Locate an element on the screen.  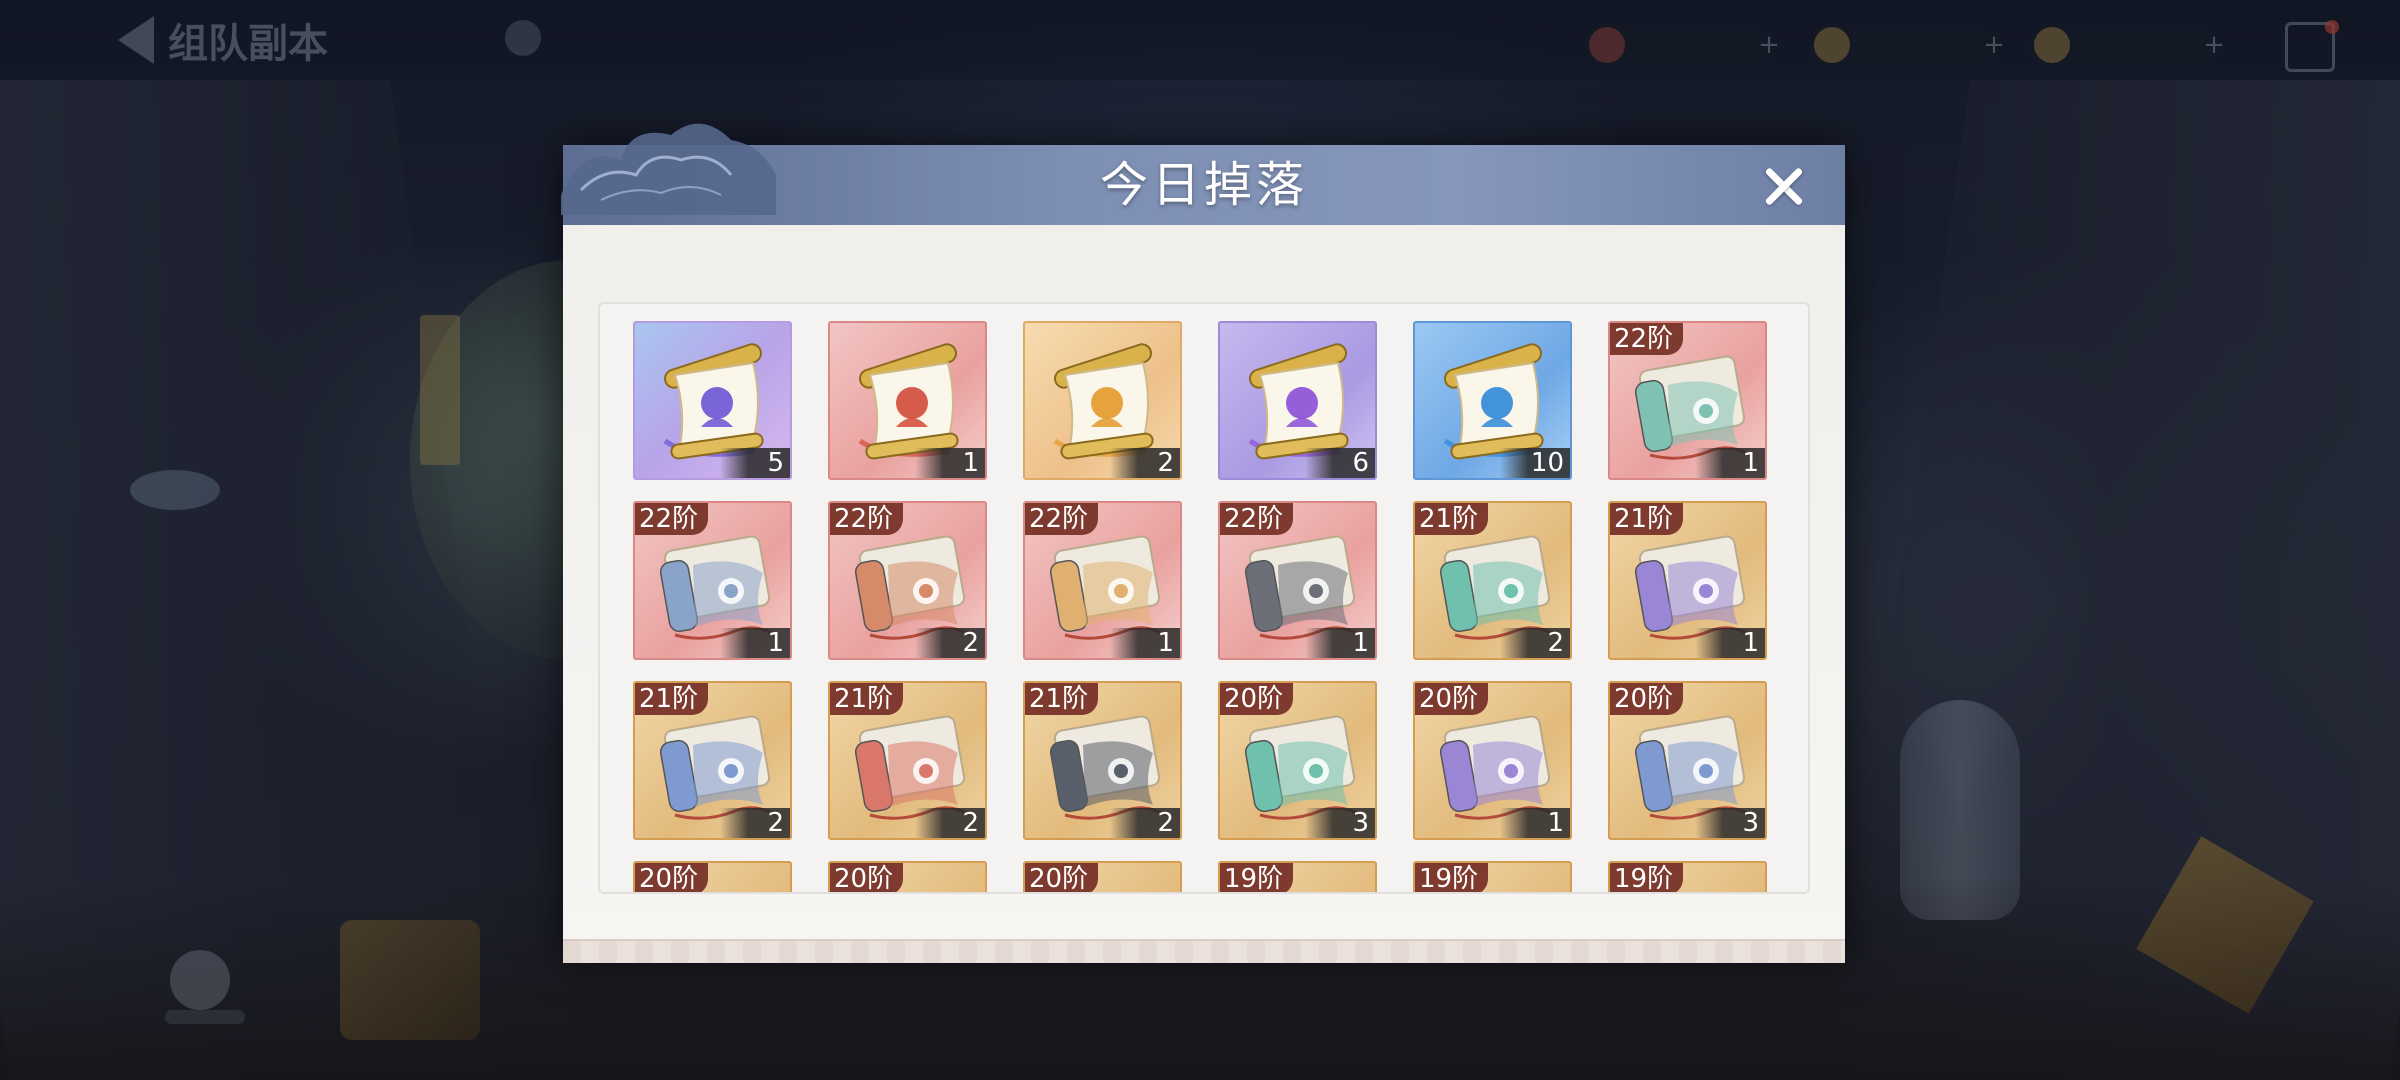
item-count: 5 is located at coordinates (755, 463).